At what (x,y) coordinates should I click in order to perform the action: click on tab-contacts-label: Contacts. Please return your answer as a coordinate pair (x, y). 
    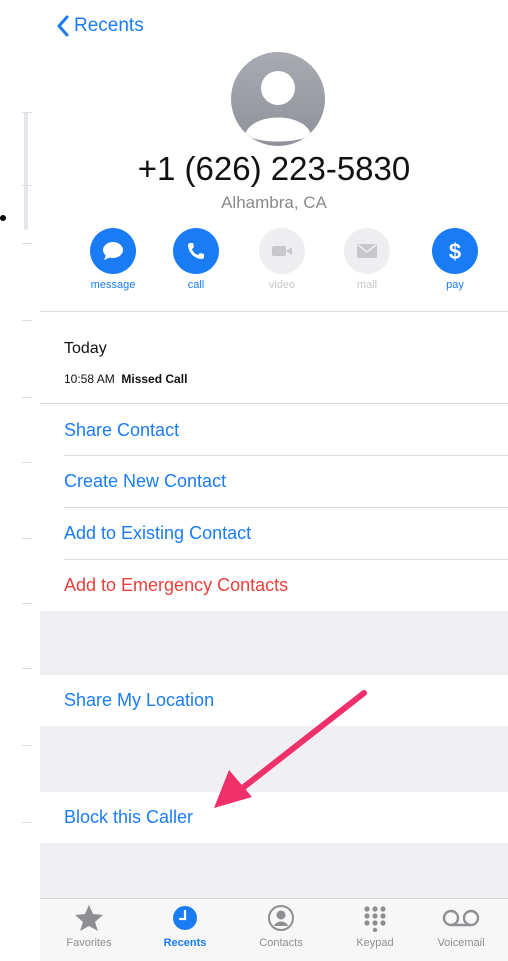
    Looking at the image, I should click on (281, 943).